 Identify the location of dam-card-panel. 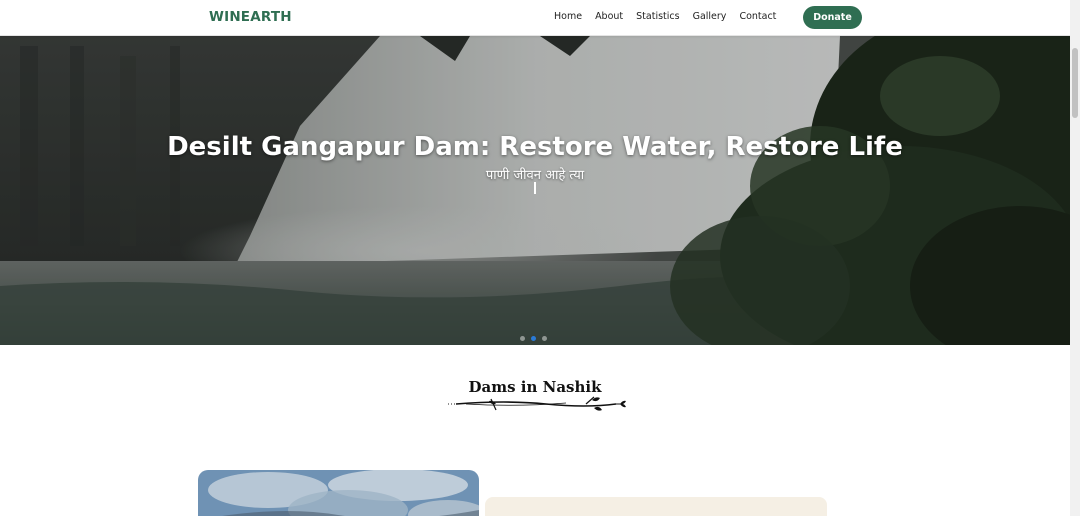
(656, 506).